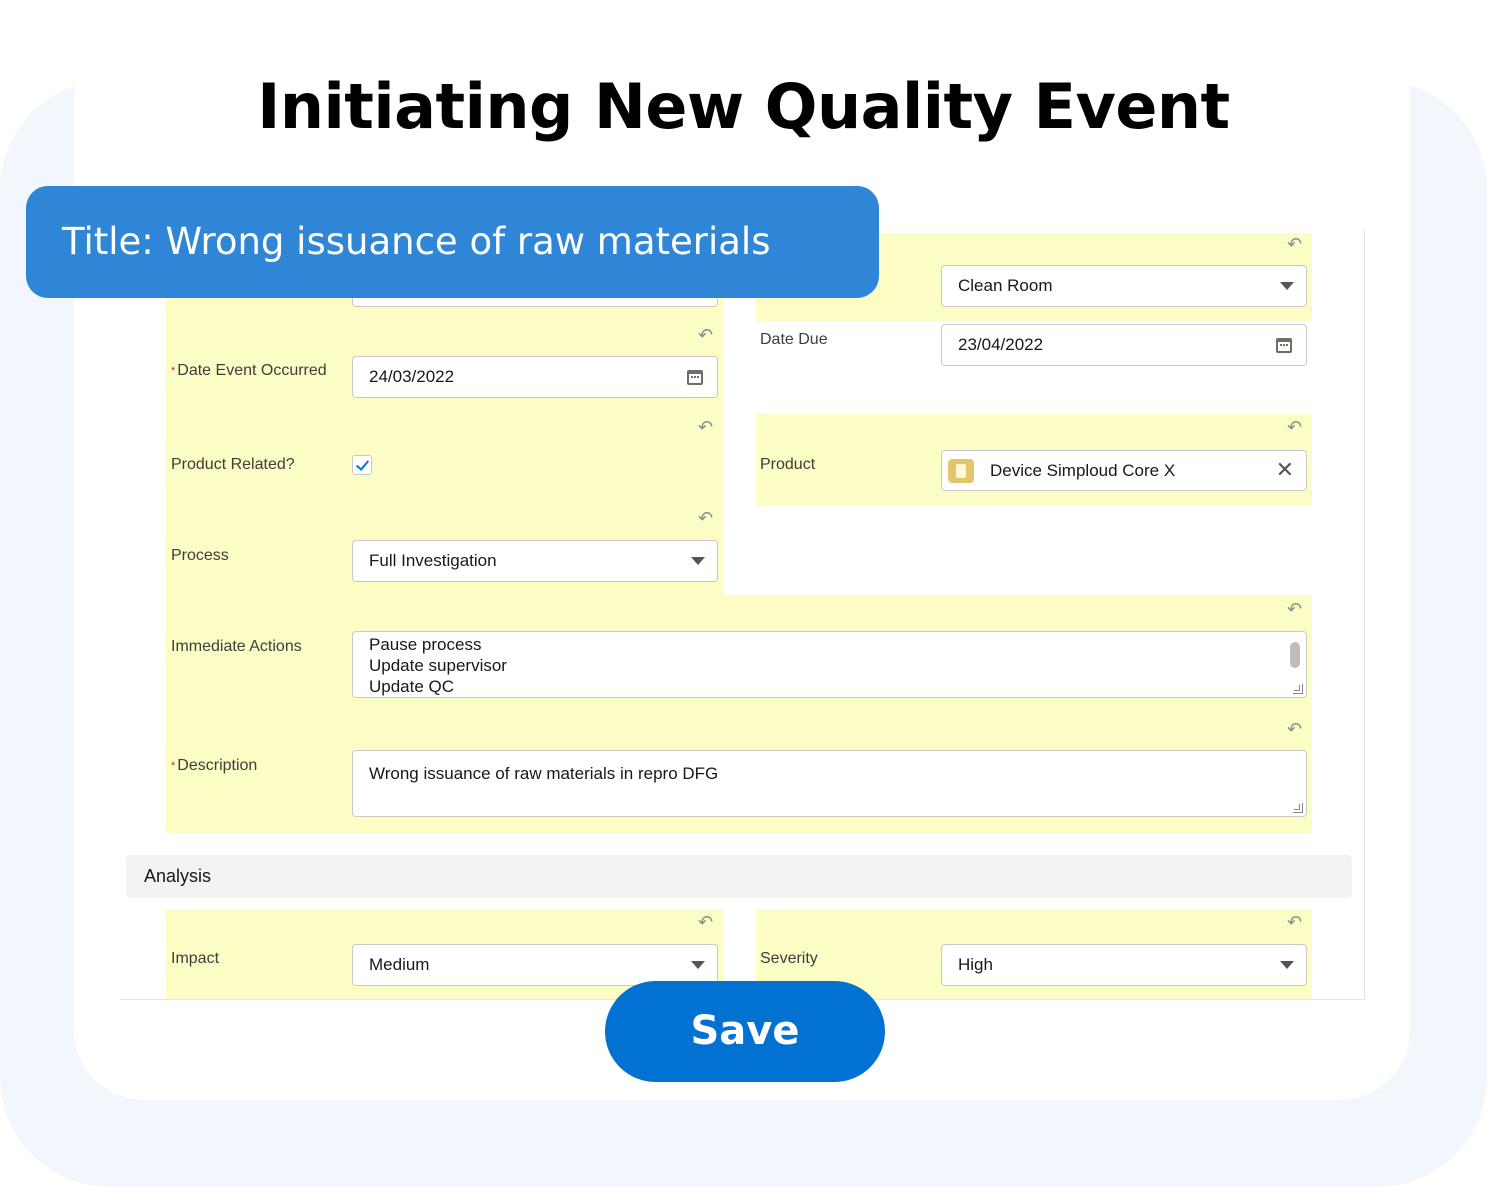 This screenshot has height=1187, width=1487. What do you see at coordinates (535, 377) in the screenshot?
I see `date-event-occurred-field: 24/03/2022` at bounding box center [535, 377].